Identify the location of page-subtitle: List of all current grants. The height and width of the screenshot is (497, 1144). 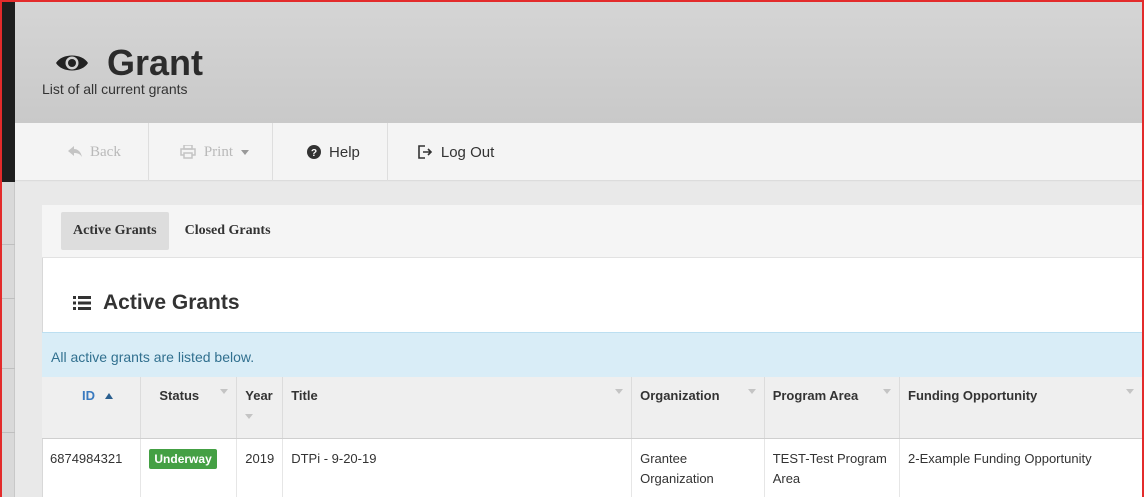
(115, 89).